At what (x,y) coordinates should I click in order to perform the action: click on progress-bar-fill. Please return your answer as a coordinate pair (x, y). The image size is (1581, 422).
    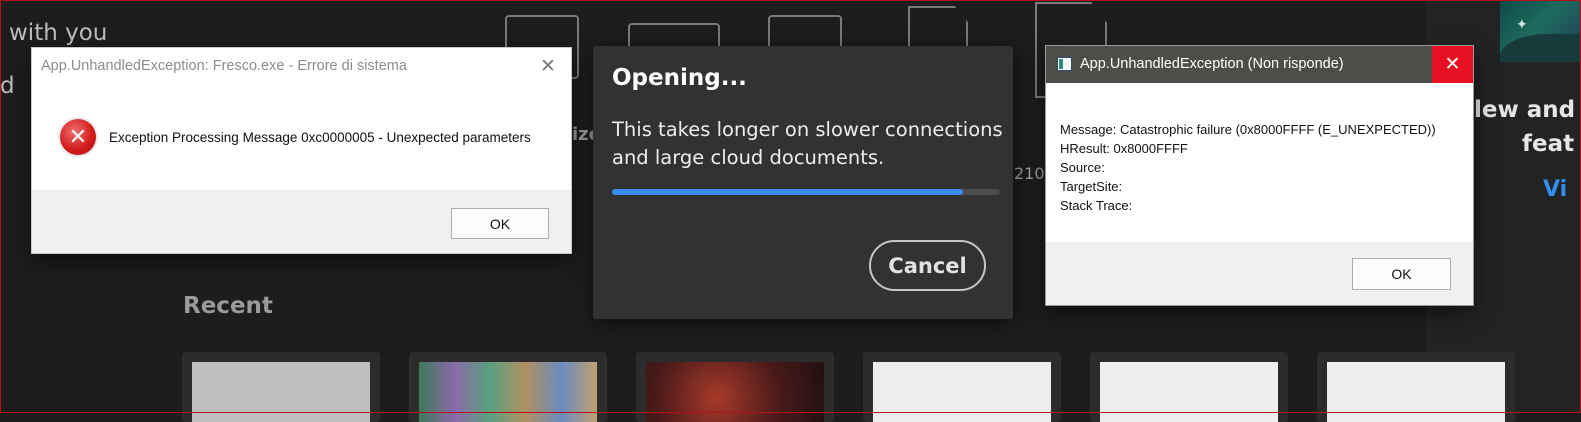
    Looking at the image, I should click on (788, 192).